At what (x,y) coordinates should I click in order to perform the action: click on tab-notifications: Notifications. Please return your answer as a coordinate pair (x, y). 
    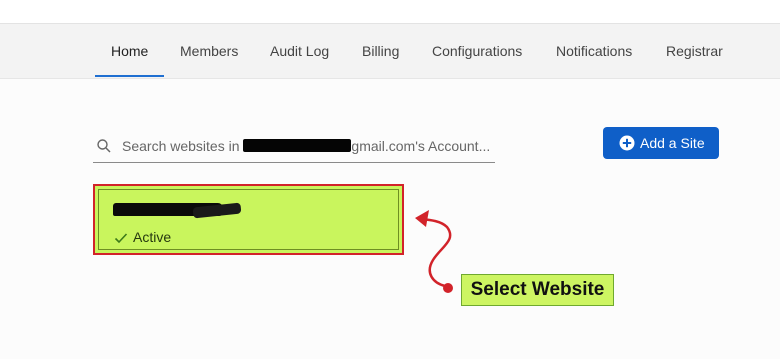
    Looking at the image, I should click on (594, 51).